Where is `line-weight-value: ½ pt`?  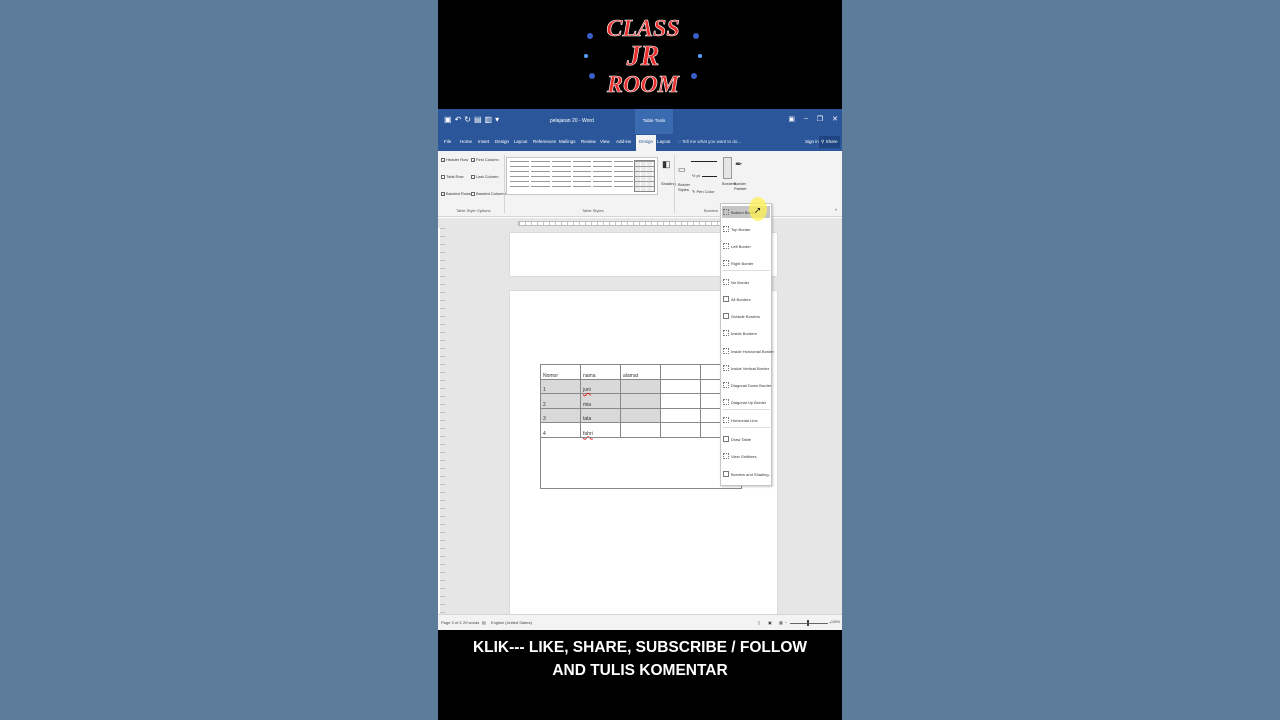 line-weight-value: ½ pt is located at coordinates (696, 175).